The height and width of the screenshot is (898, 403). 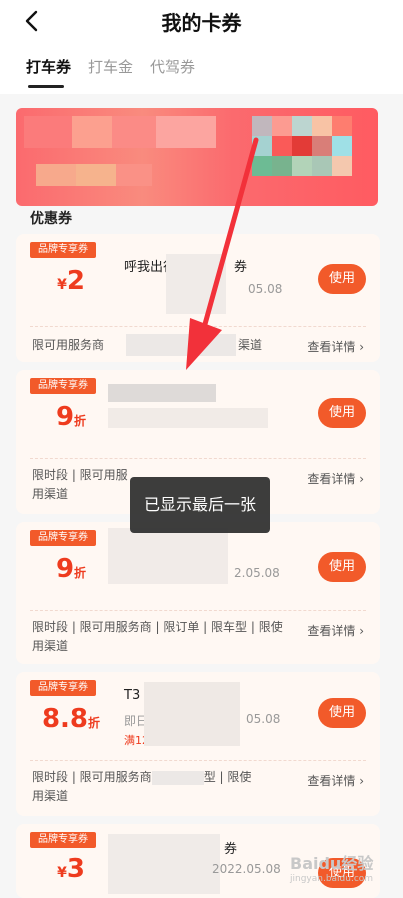 I want to click on active-tab-indicator, so click(x=46, y=86).